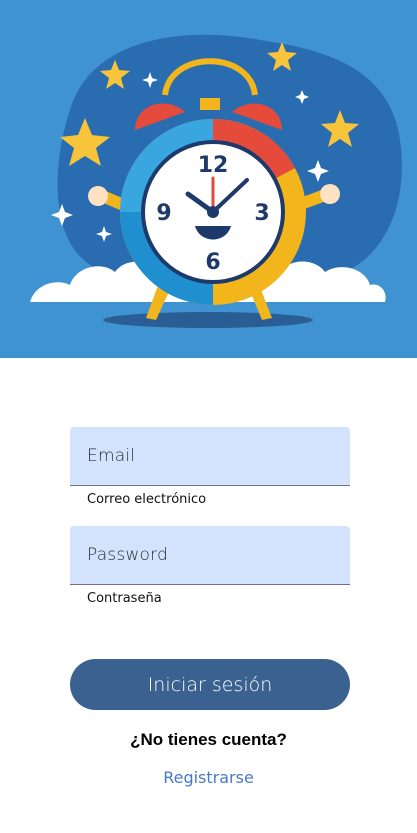  I want to click on password-helper-text: Contraseña, so click(124, 598).